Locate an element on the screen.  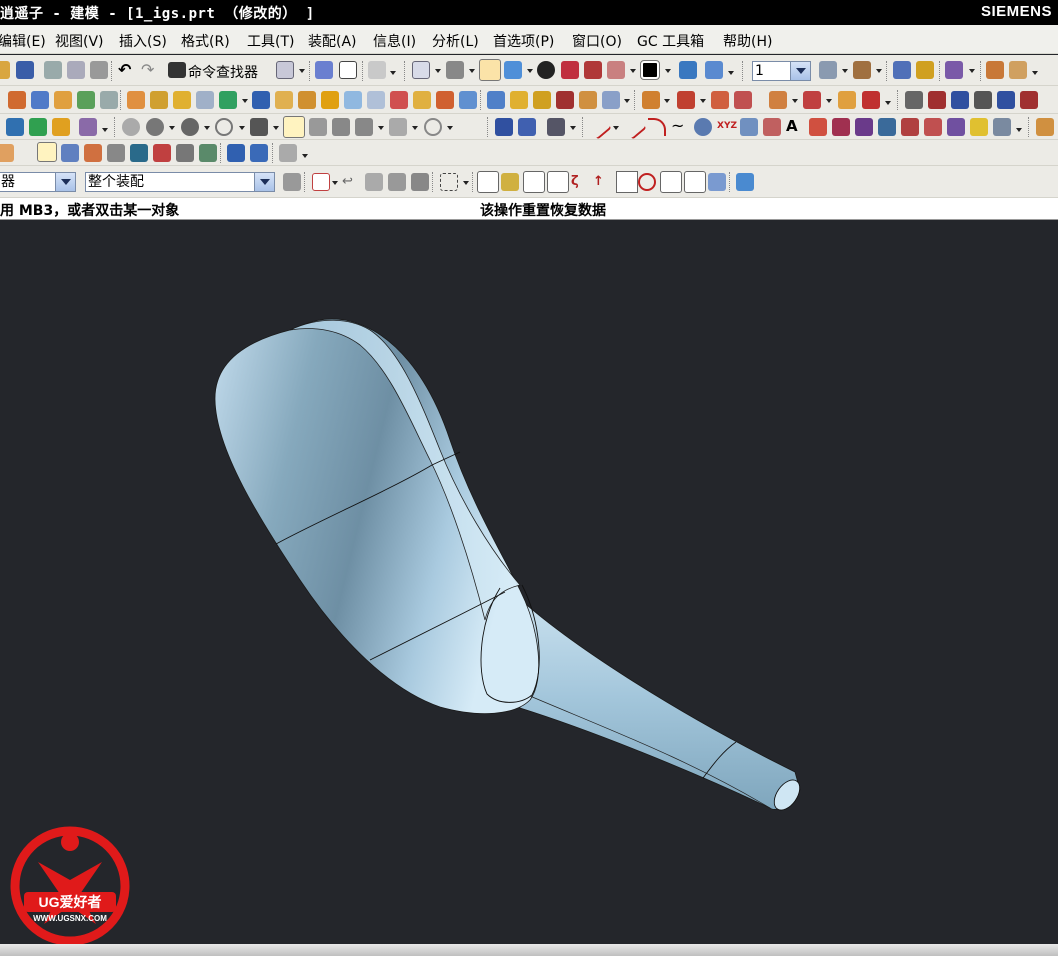
pen-icon is located at coordinates (527, 127).